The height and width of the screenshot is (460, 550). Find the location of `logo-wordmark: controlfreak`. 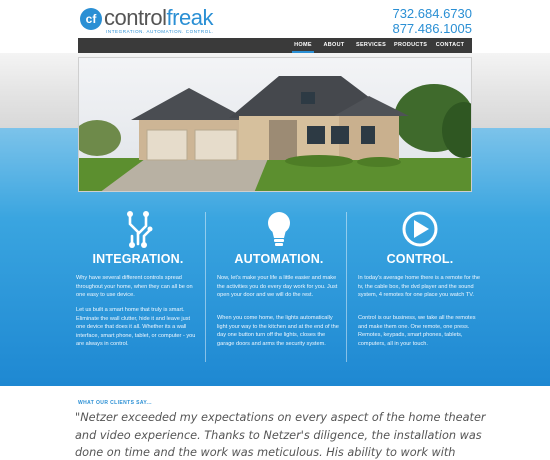

logo-wordmark: controlfreak is located at coordinates (158, 18).